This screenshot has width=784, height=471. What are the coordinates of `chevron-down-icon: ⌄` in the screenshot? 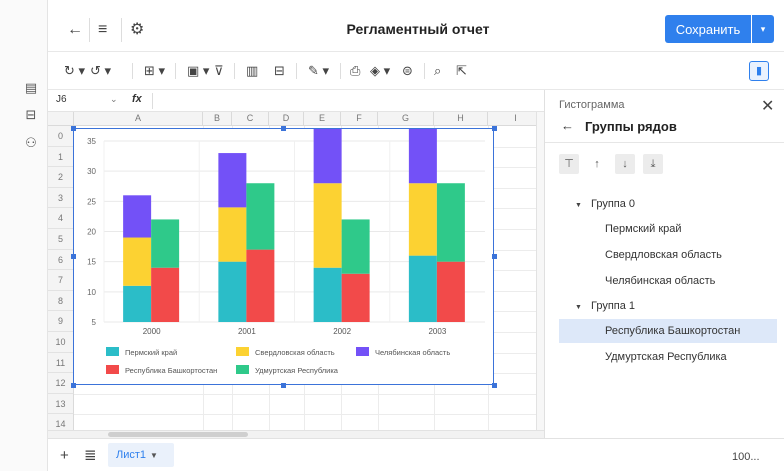 It's located at (114, 99).